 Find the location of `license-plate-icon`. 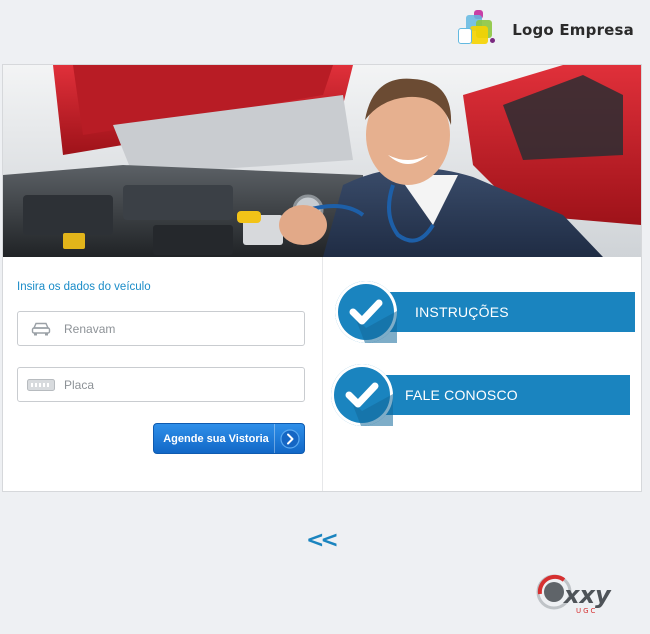

license-plate-icon is located at coordinates (41, 384).